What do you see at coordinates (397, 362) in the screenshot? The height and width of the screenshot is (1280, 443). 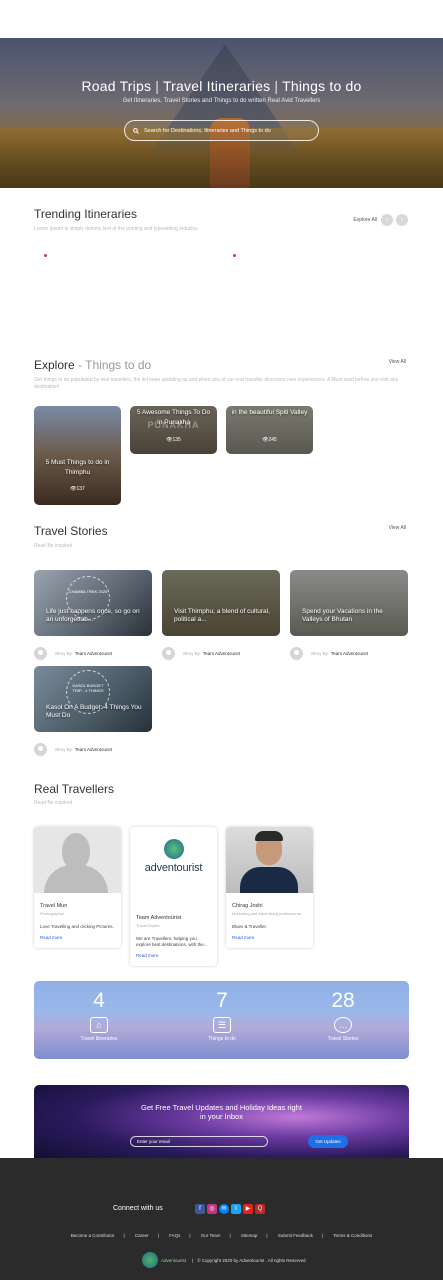 I see `explore-view-all-link: View All` at bounding box center [397, 362].